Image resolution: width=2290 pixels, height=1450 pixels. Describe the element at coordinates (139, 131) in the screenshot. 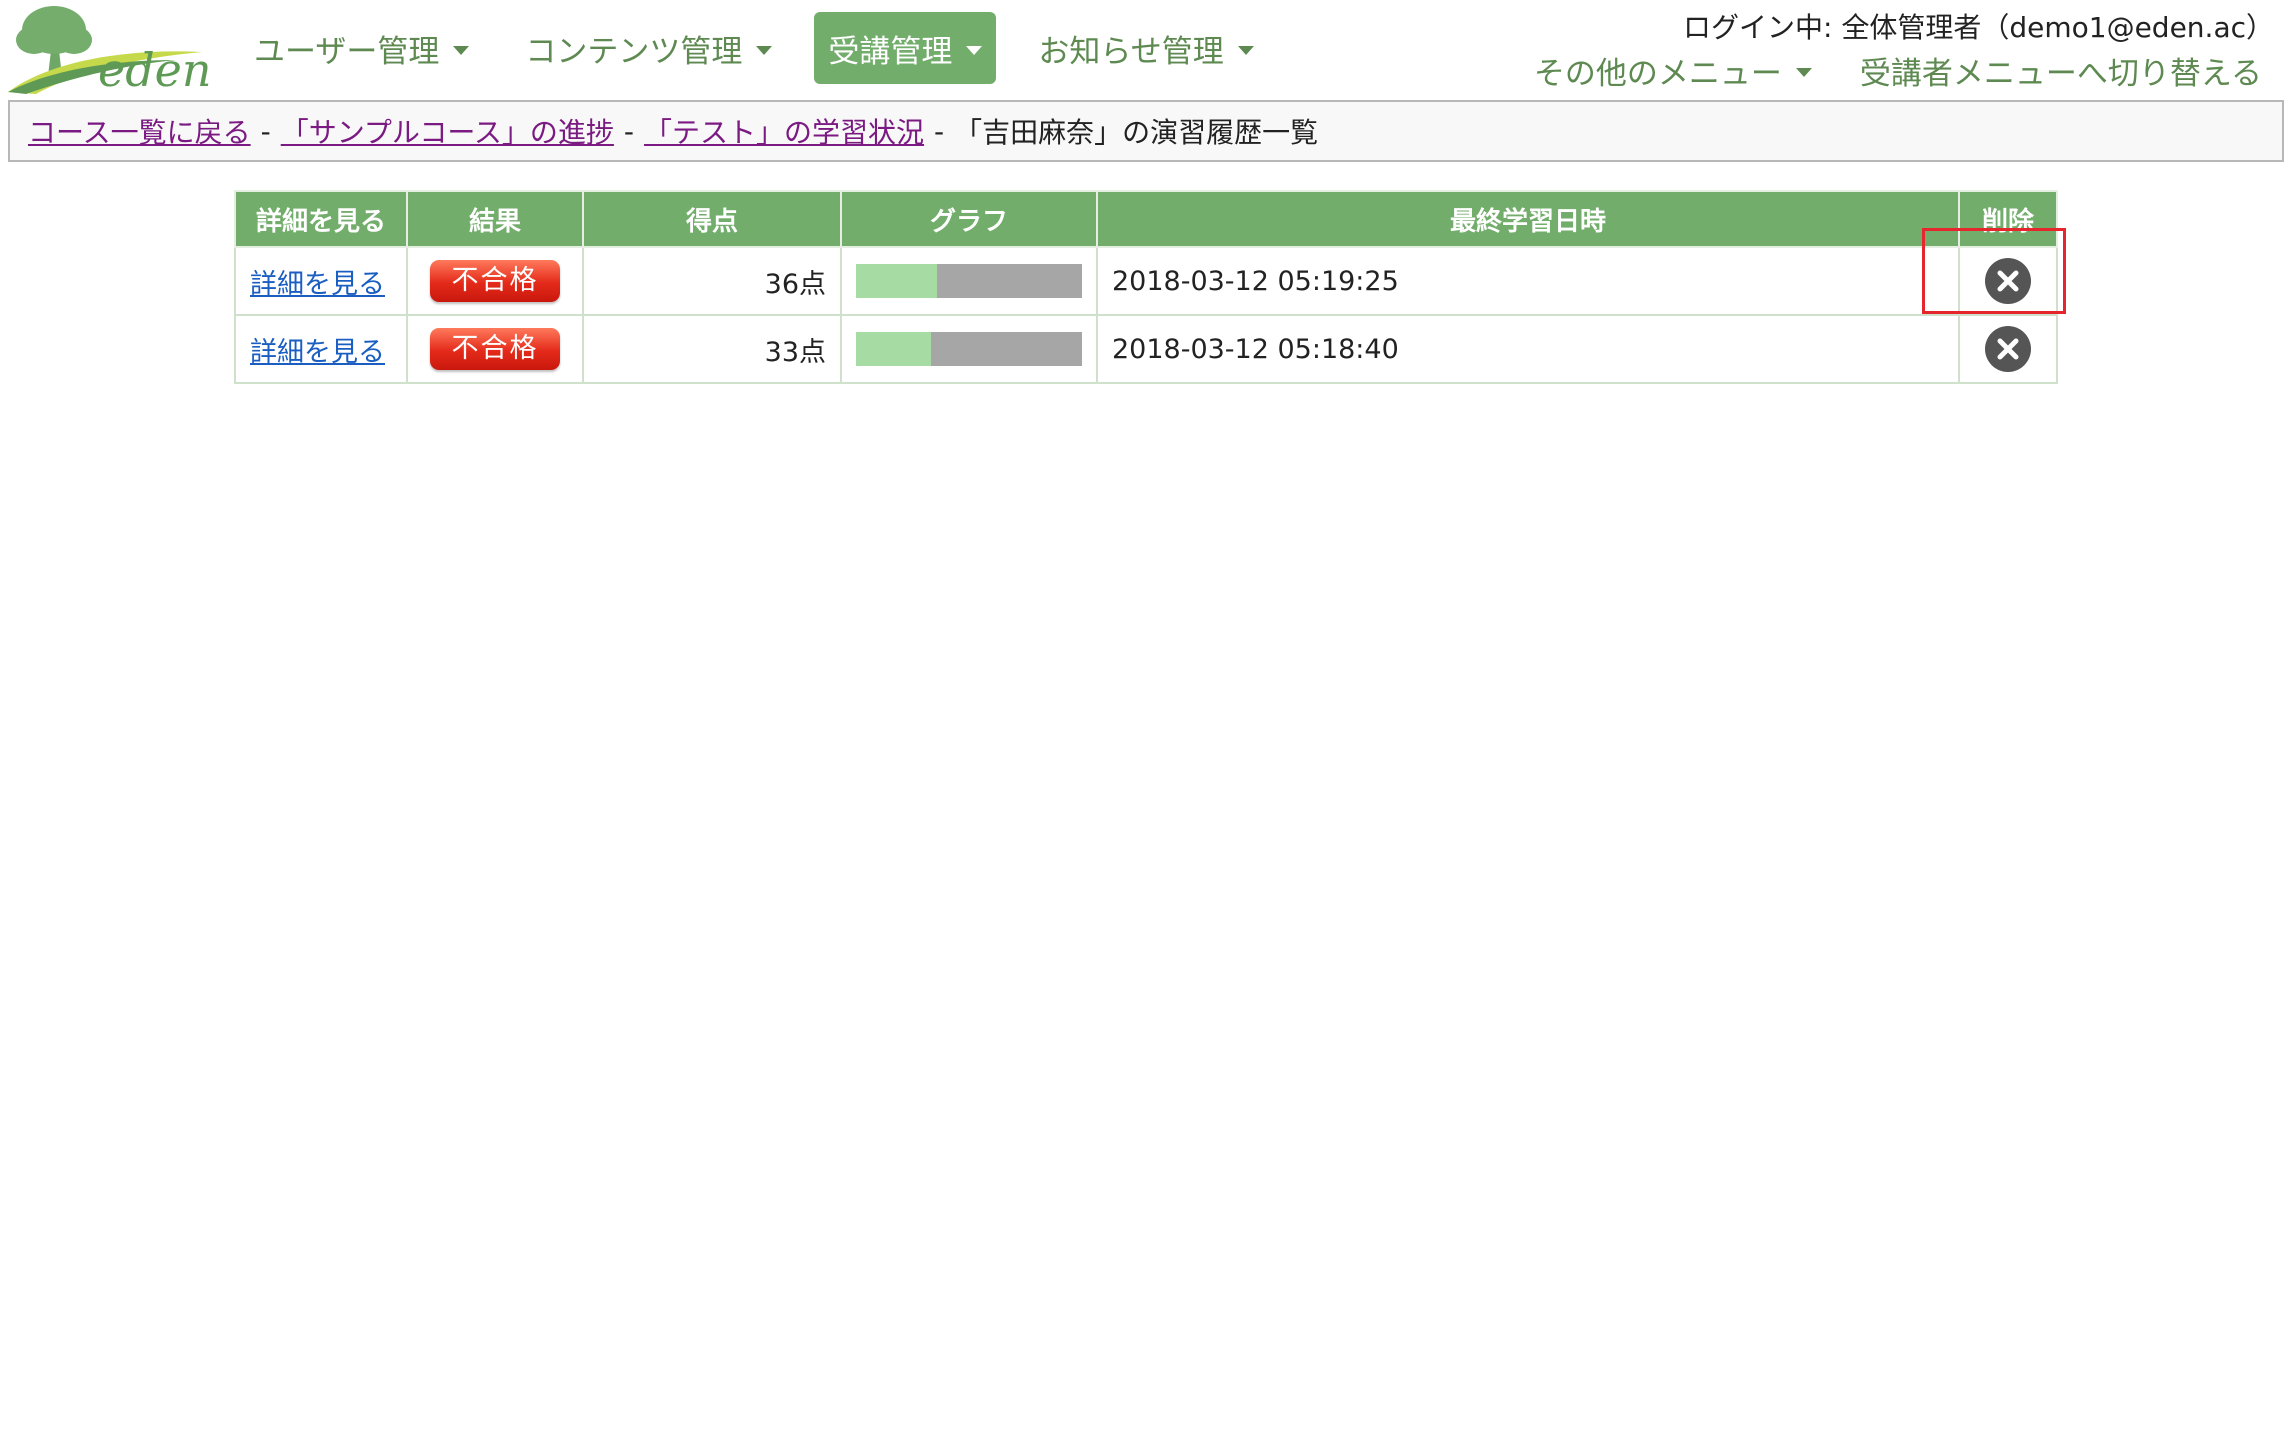

I see `breadcrumb-course-list-link: コース一覧に戻る` at that location.